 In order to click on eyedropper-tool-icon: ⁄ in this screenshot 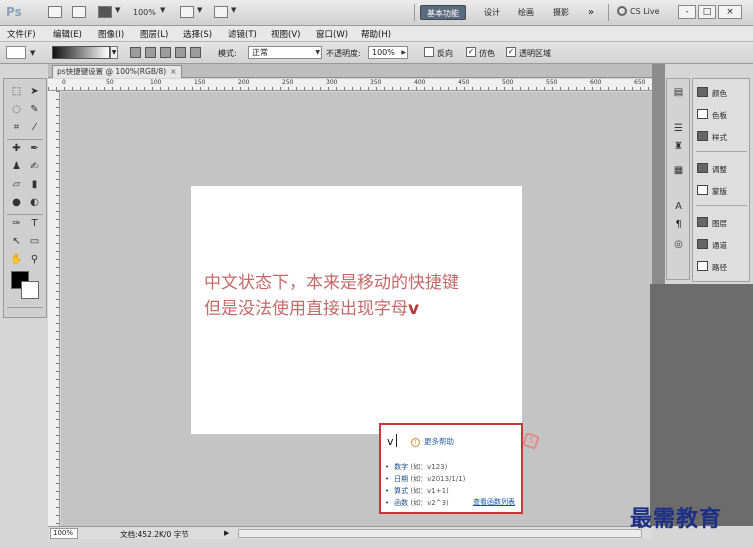, I will do `click(34, 128)`.